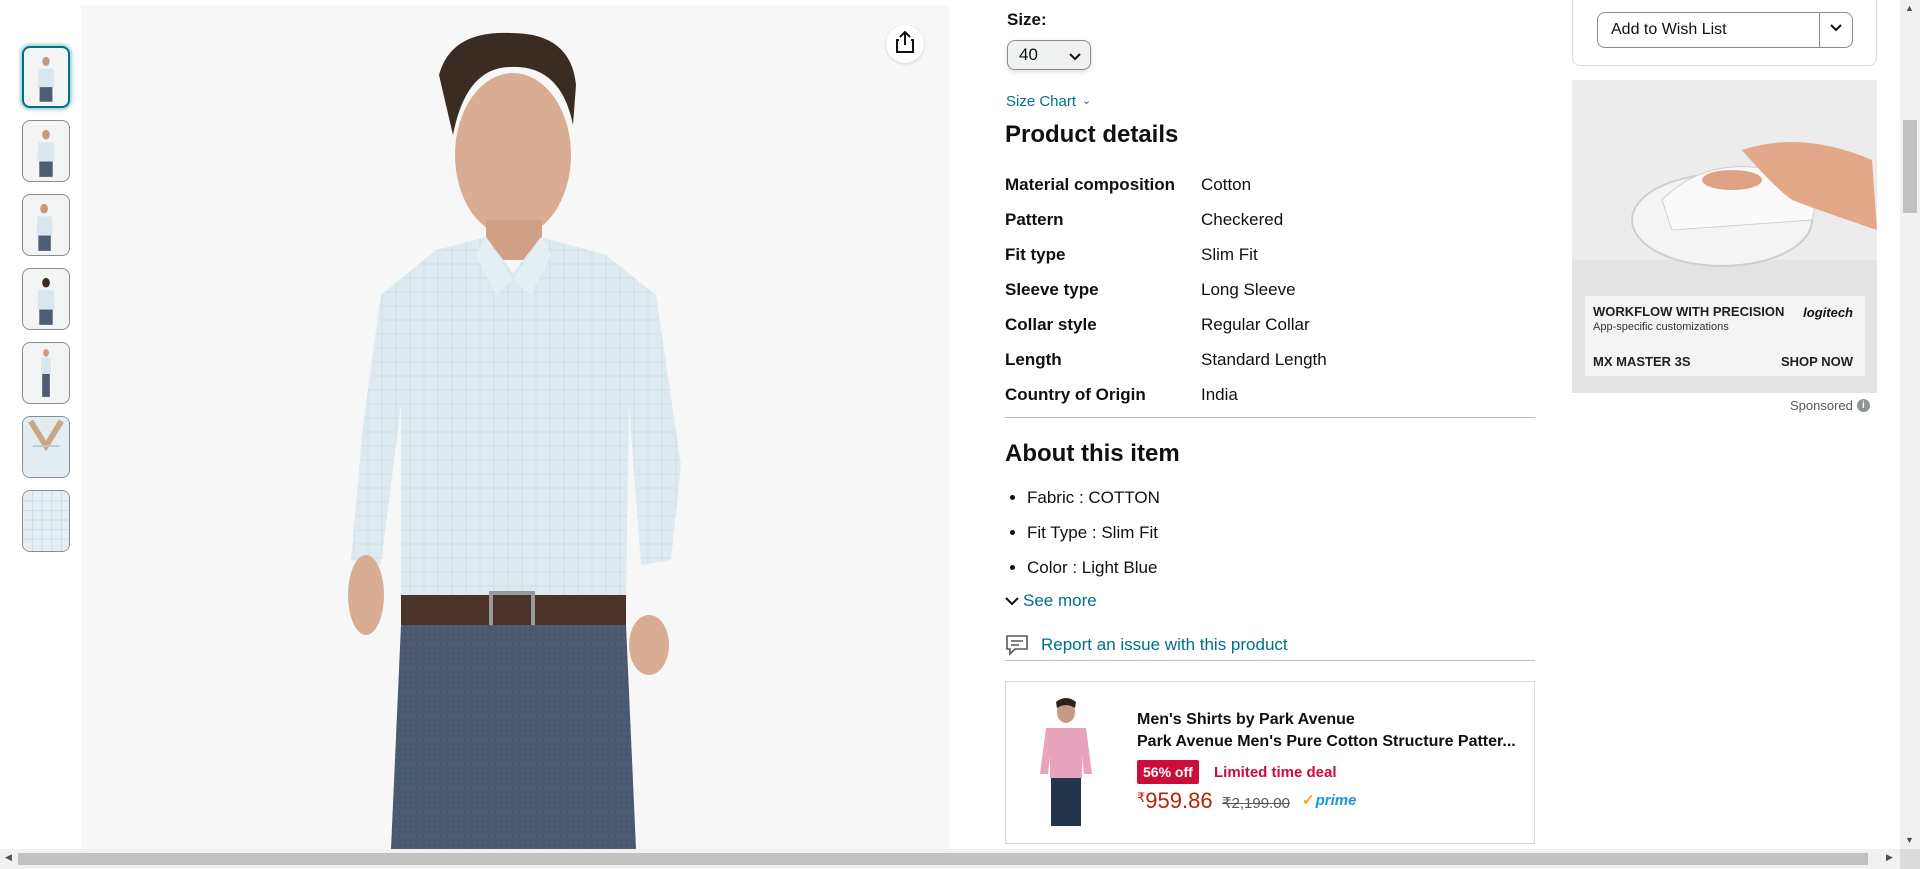 Image resolution: width=1920 pixels, height=869 pixels. What do you see at coordinates (1642, 361) in the screenshot?
I see `ad-product-name: MX MASTER 3S` at bounding box center [1642, 361].